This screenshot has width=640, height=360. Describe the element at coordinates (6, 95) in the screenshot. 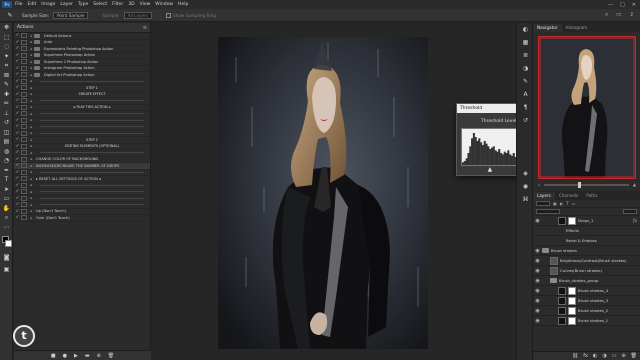

I see `healing-tool-icon: ✚` at that location.